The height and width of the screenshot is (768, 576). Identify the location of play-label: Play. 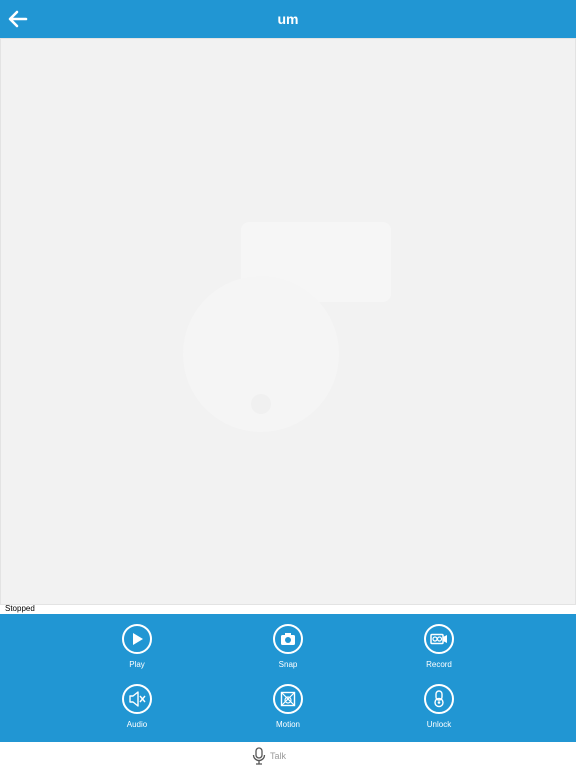
(137, 664).